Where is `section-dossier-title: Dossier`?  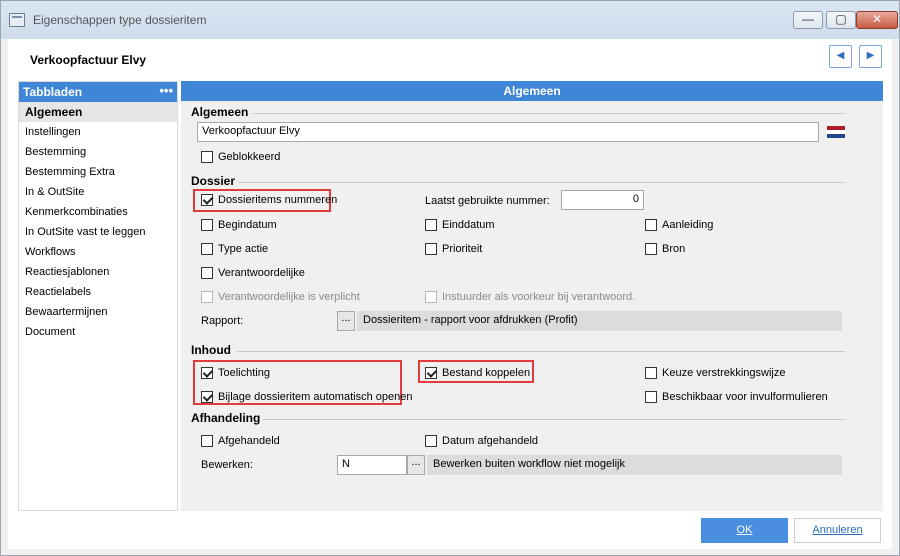 section-dossier-title: Dossier is located at coordinates (213, 181).